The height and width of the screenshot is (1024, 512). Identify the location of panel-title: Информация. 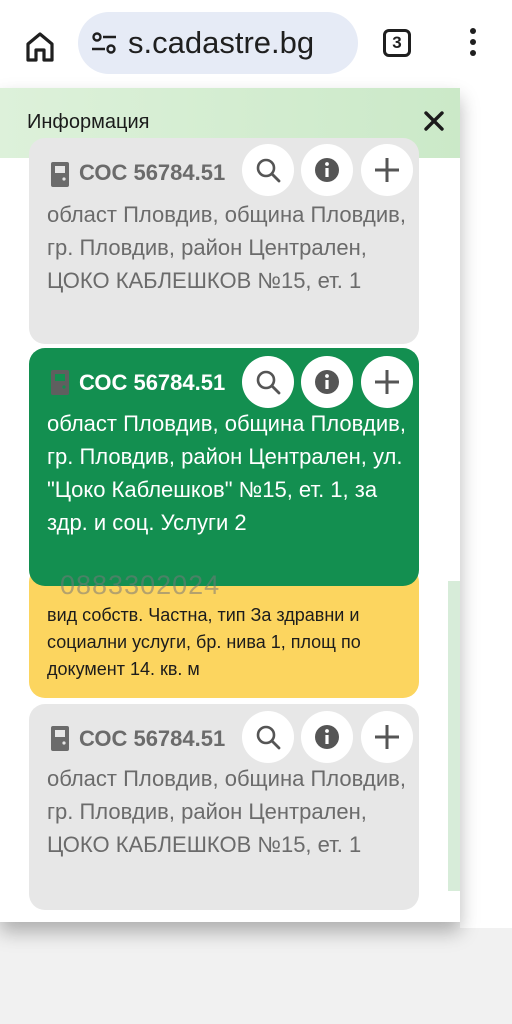
(88, 122).